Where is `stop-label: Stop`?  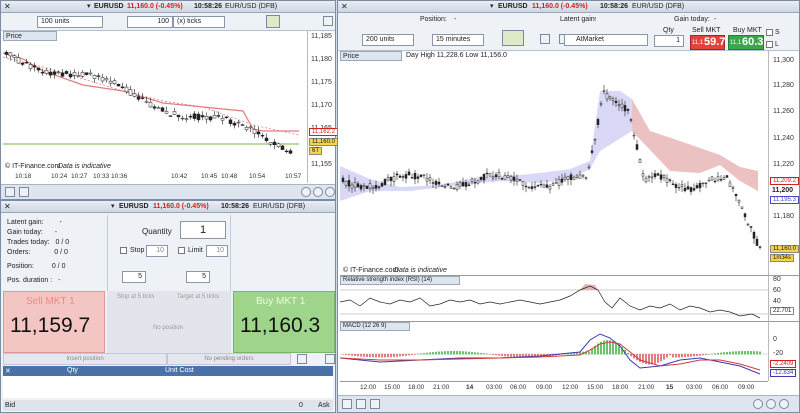 stop-label: Stop is located at coordinates (137, 250).